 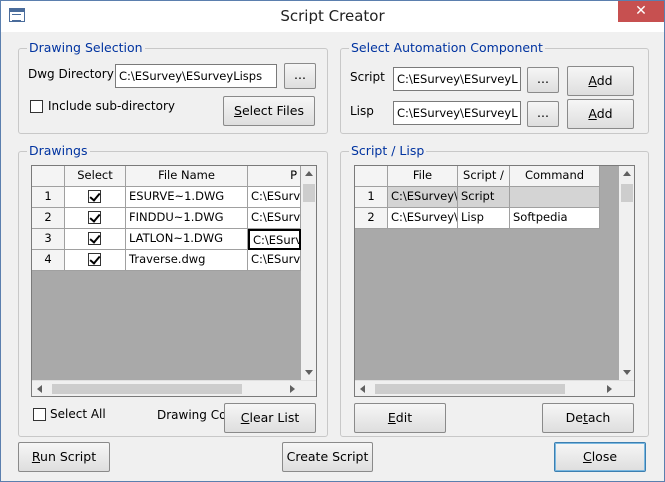 I want to click on detach-button: Detach, so click(x=588, y=418).